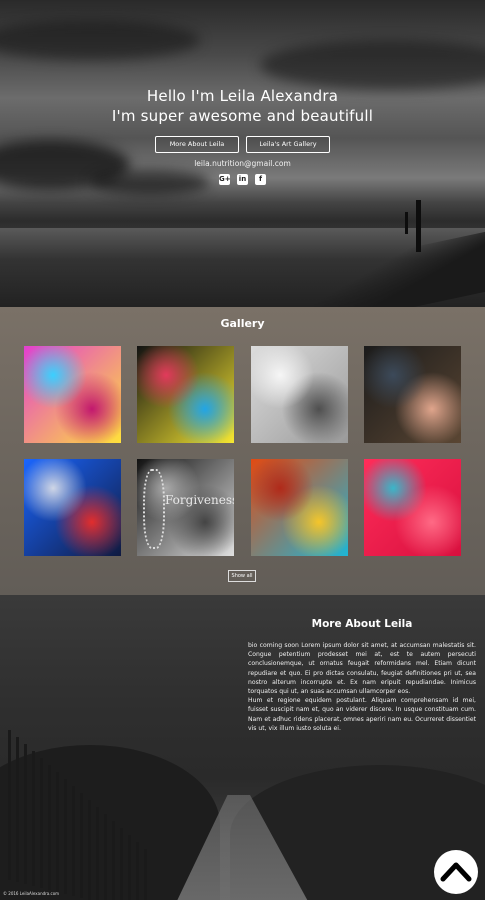 The image size is (485, 900). I want to click on email-link: leila.nutrition@gmail.com, so click(242, 163).